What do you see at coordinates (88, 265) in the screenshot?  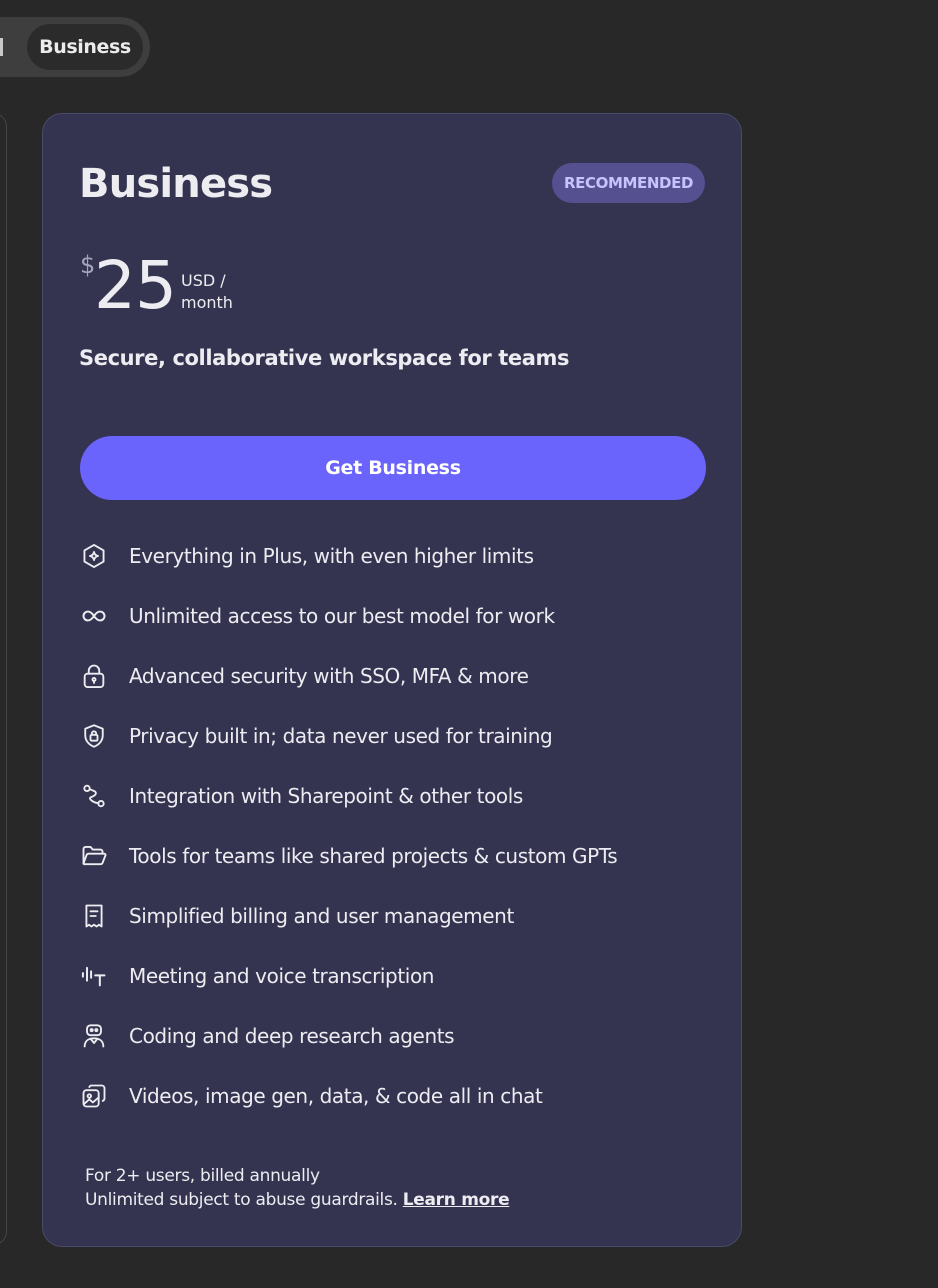 I see `currency-symbol: $` at bounding box center [88, 265].